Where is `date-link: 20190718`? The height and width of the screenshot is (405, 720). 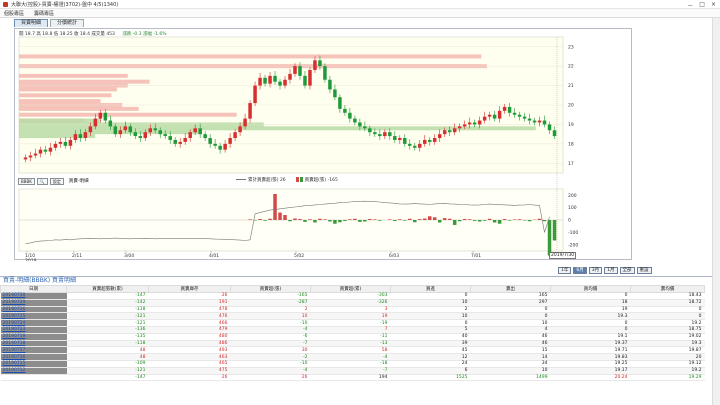
date-link: 20190718 is located at coordinates (33, 344).